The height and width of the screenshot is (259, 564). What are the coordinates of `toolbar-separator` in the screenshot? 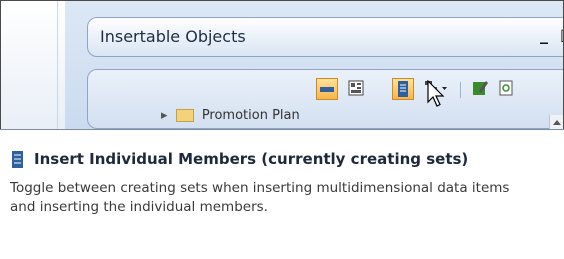 It's located at (460, 90).